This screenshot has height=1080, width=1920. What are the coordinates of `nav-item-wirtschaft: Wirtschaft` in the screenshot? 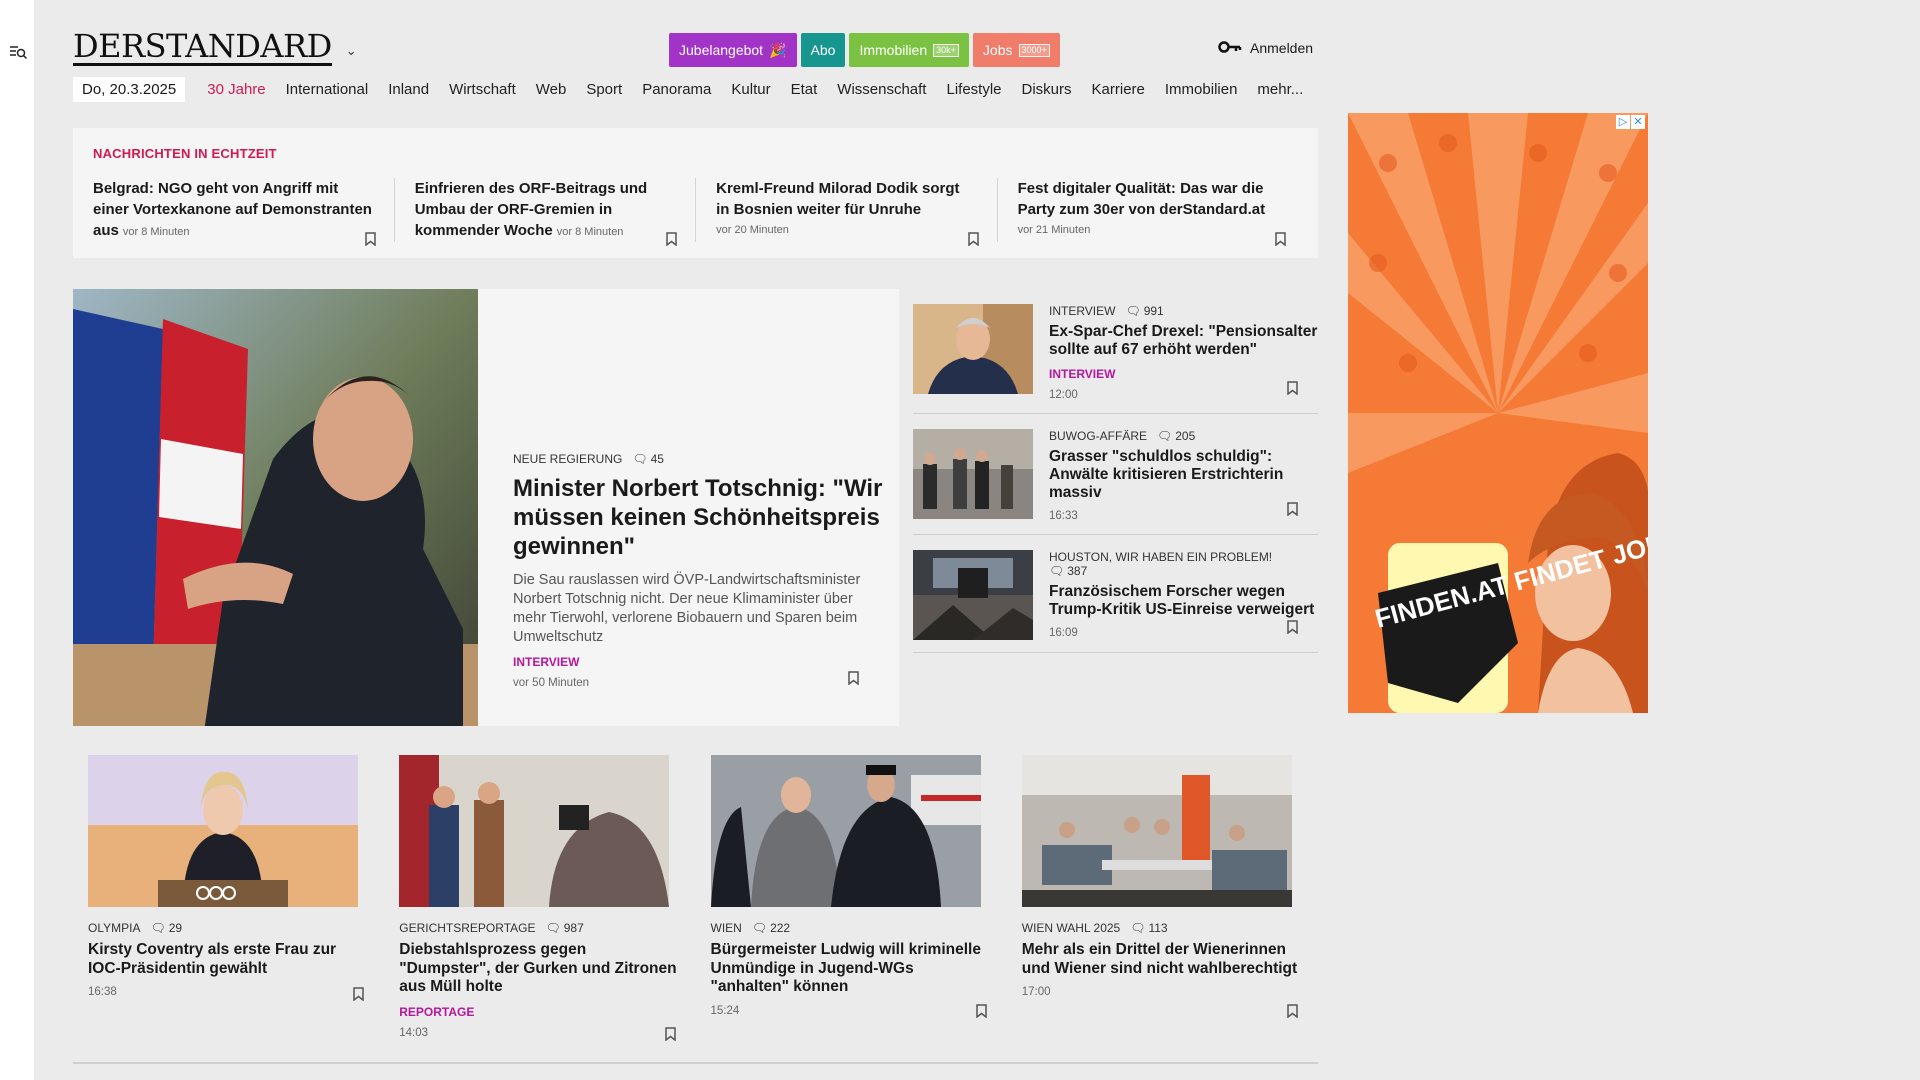 It's located at (482, 89).